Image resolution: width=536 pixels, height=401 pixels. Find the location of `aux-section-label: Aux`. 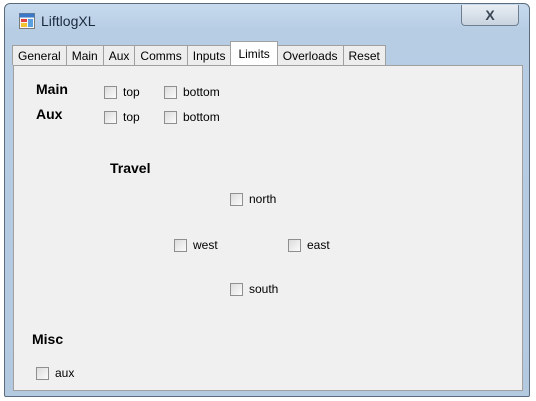

aux-section-label: Aux is located at coordinates (49, 114).